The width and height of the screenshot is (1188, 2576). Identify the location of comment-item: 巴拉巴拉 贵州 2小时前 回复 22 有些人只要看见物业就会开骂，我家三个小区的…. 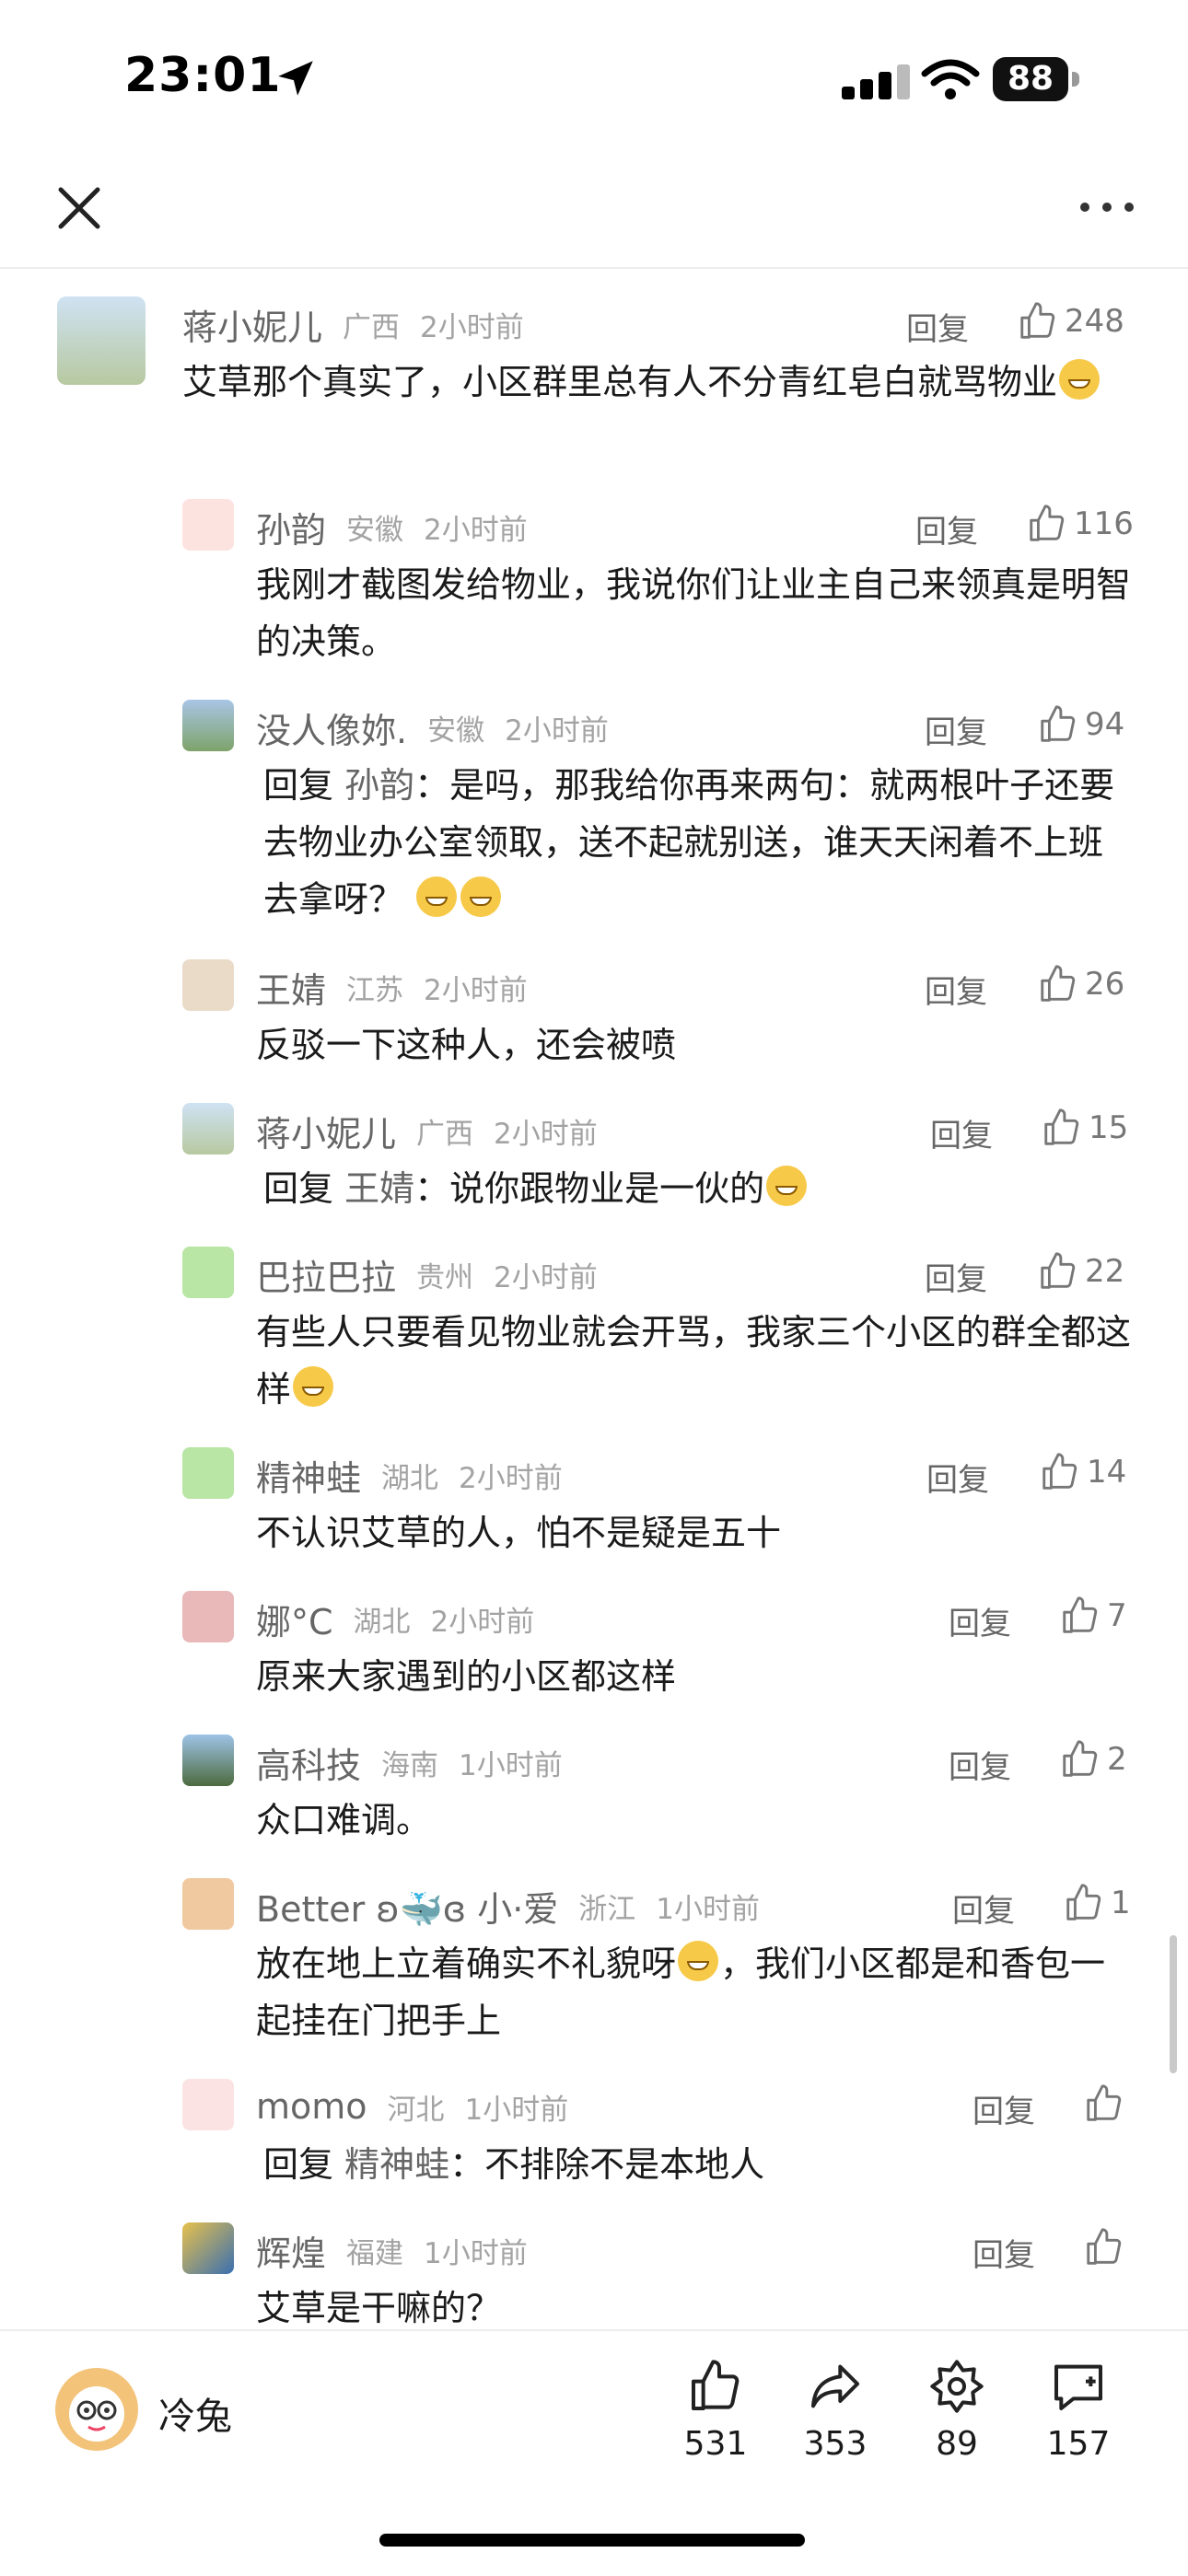
(594, 1339).